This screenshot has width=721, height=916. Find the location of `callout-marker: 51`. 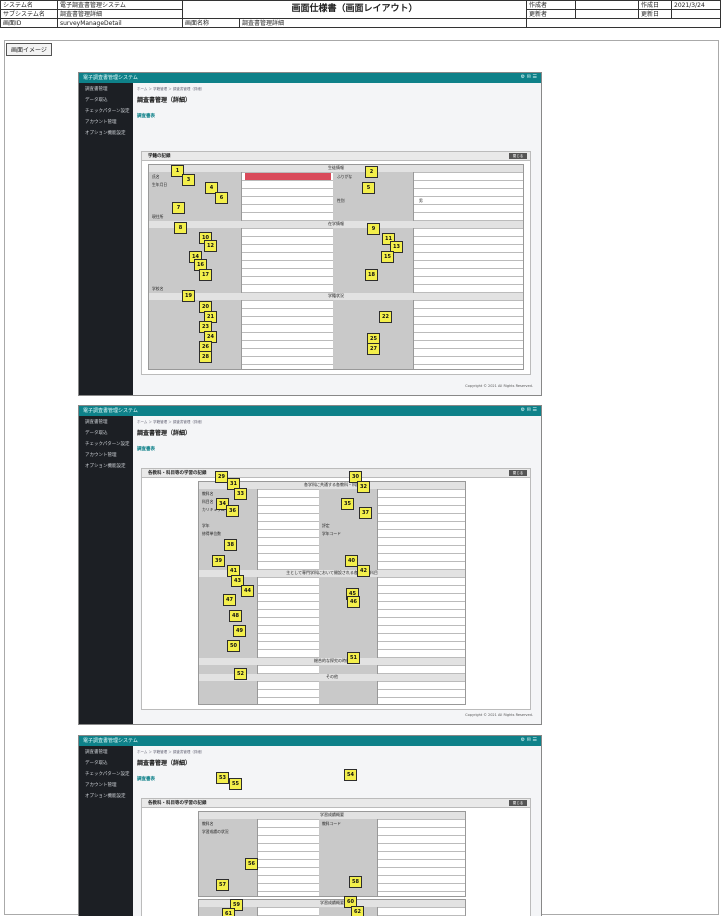

callout-marker: 51 is located at coordinates (353, 658).